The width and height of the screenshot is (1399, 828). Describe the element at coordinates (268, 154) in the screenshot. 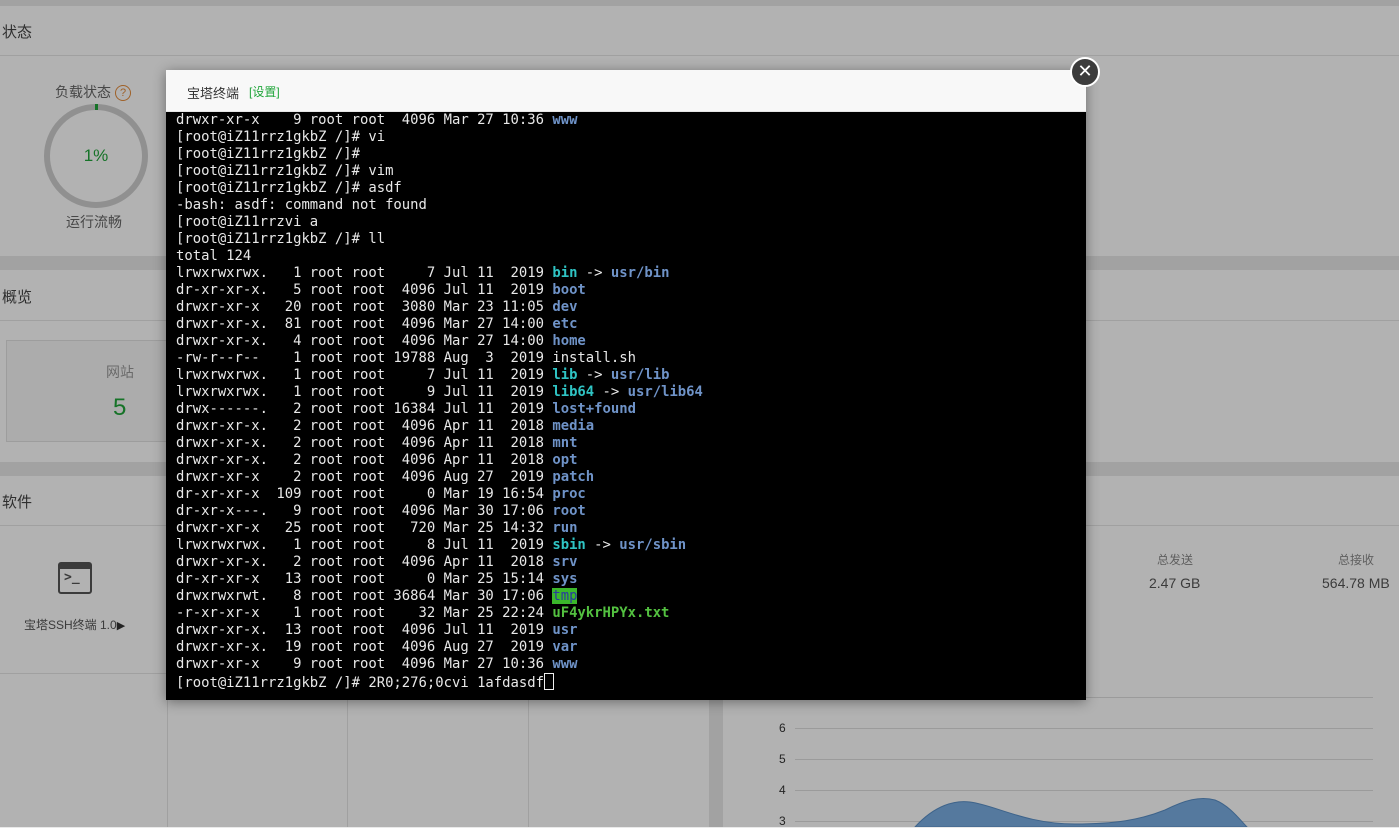

I see `terminal-text: [root@iZ11rrz1gkbZ /]#` at that location.